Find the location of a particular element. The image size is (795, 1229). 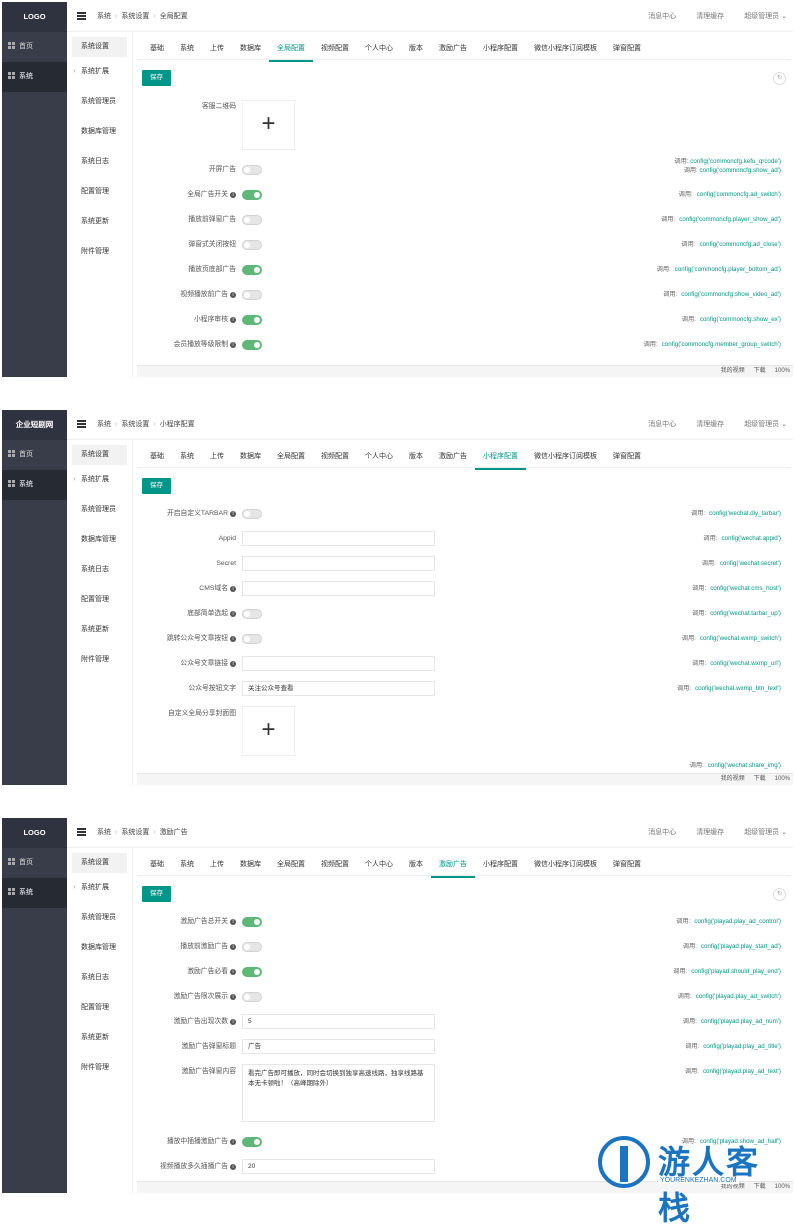

clear-cache-link: 清理缓存 is located at coordinates (710, 16).